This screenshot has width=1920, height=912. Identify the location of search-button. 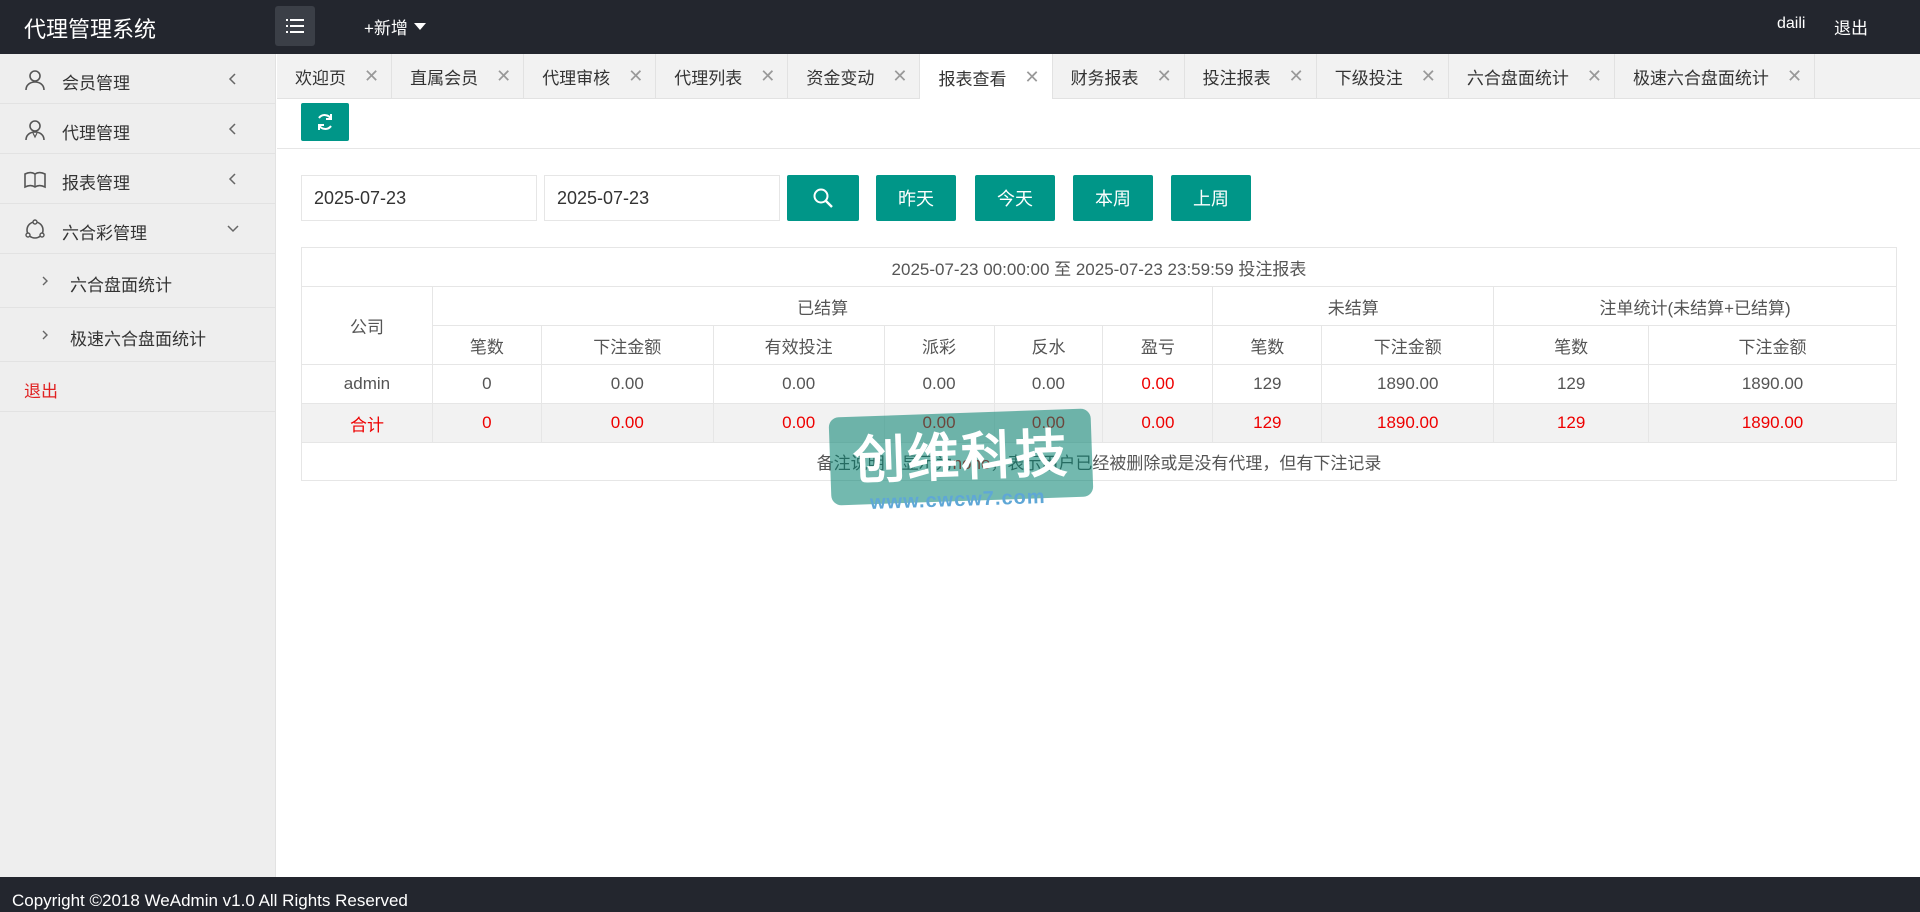
(823, 198).